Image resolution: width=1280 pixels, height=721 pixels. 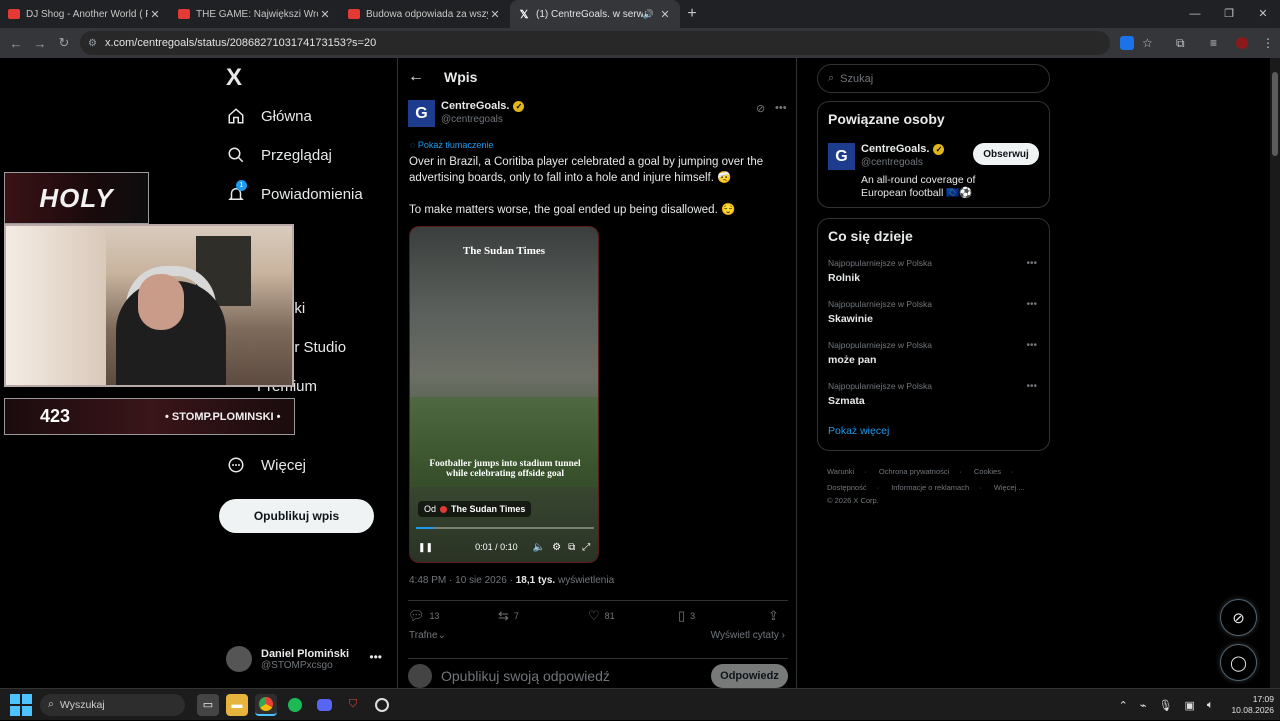 What do you see at coordinates (633, 616) in the screenshot?
I see `like-button: ♡ 81` at bounding box center [633, 616].